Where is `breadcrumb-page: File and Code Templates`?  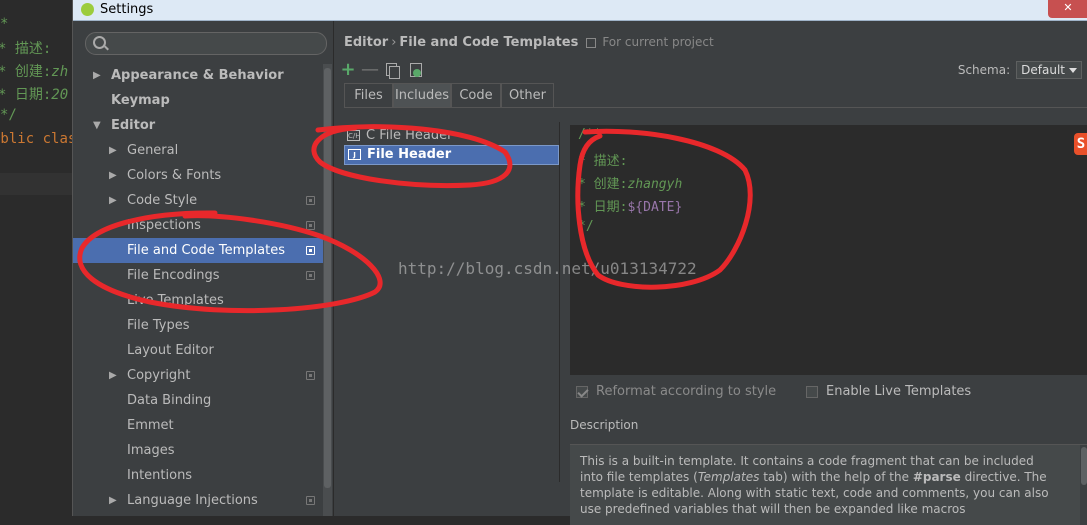
breadcrumb-page: File and Code Templates is located at coordinates (489, 42).